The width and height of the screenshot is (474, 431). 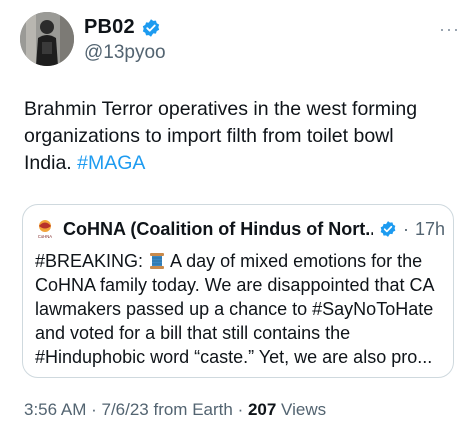 I want to click on quoted-text-start: #BREAKING:, so click(x=92, y=261).